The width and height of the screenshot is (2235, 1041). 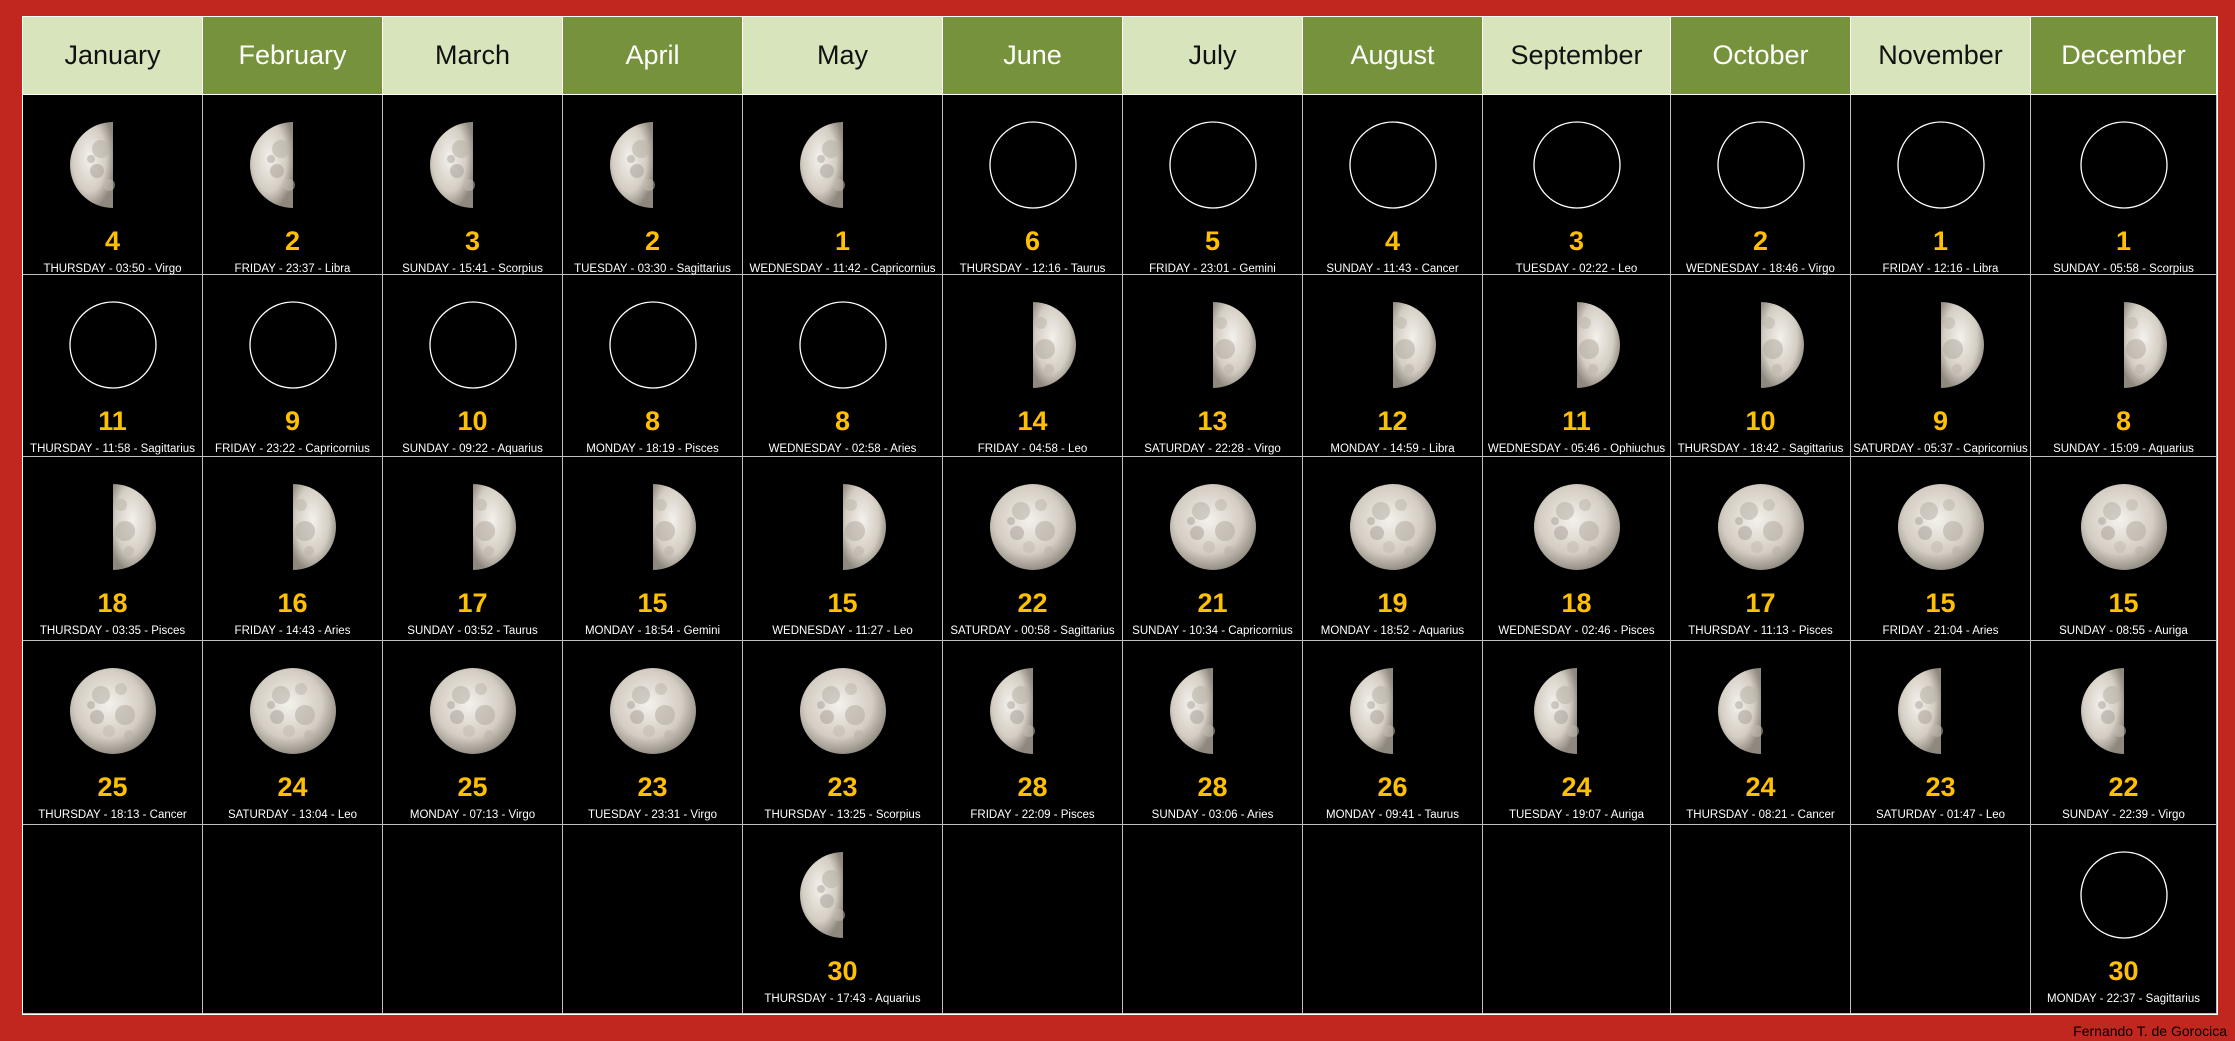 What do you see at coordinates (2124, 185) in the screenshot?
I see `phase-cell: 1 SUNDAY - 05:58 - Scorpius` at bounding box center [2124, 185].